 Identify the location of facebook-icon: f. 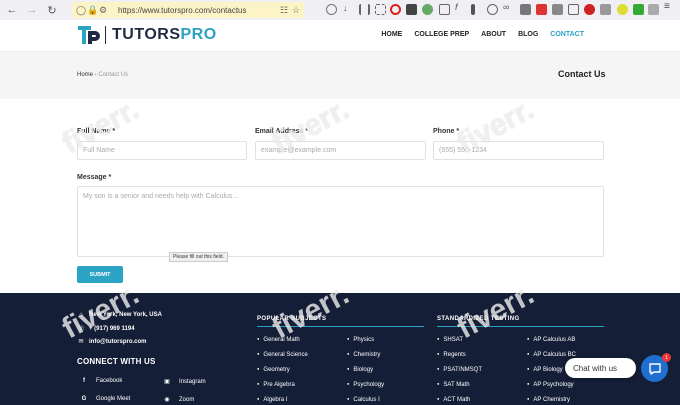
(84, 381).